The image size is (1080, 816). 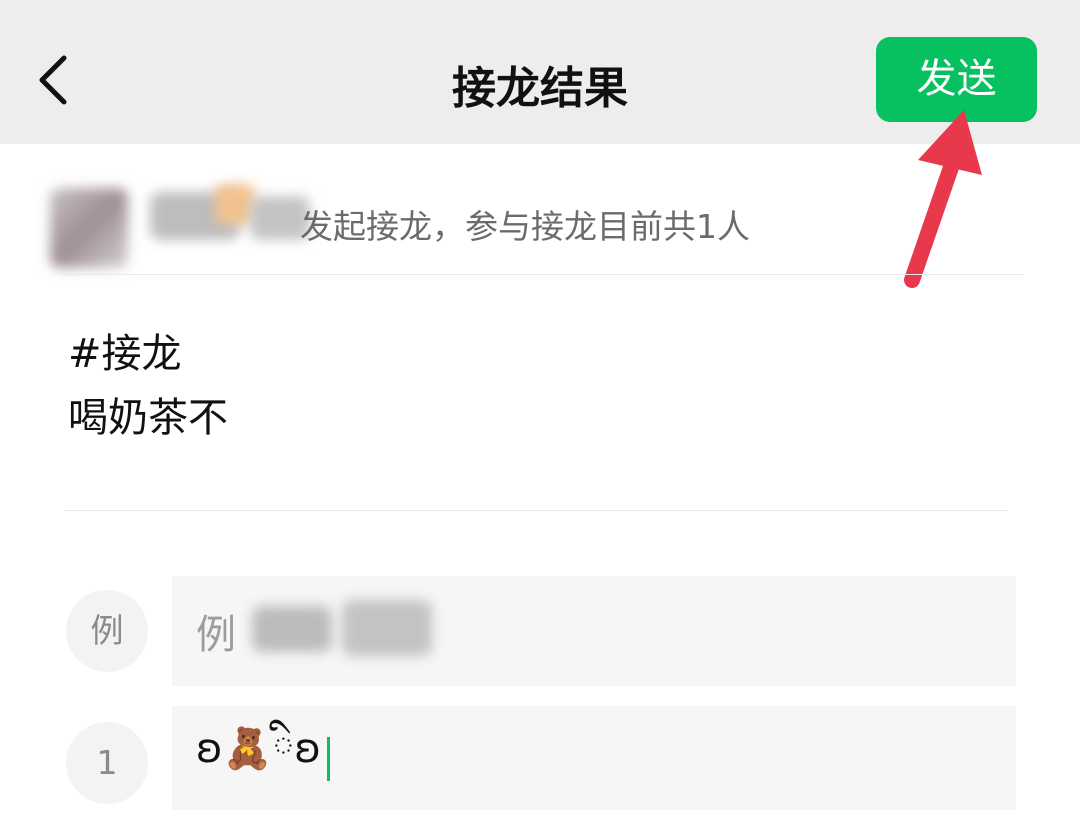 I want to click on entry-example-label: 例, so click(x=216, y=635).